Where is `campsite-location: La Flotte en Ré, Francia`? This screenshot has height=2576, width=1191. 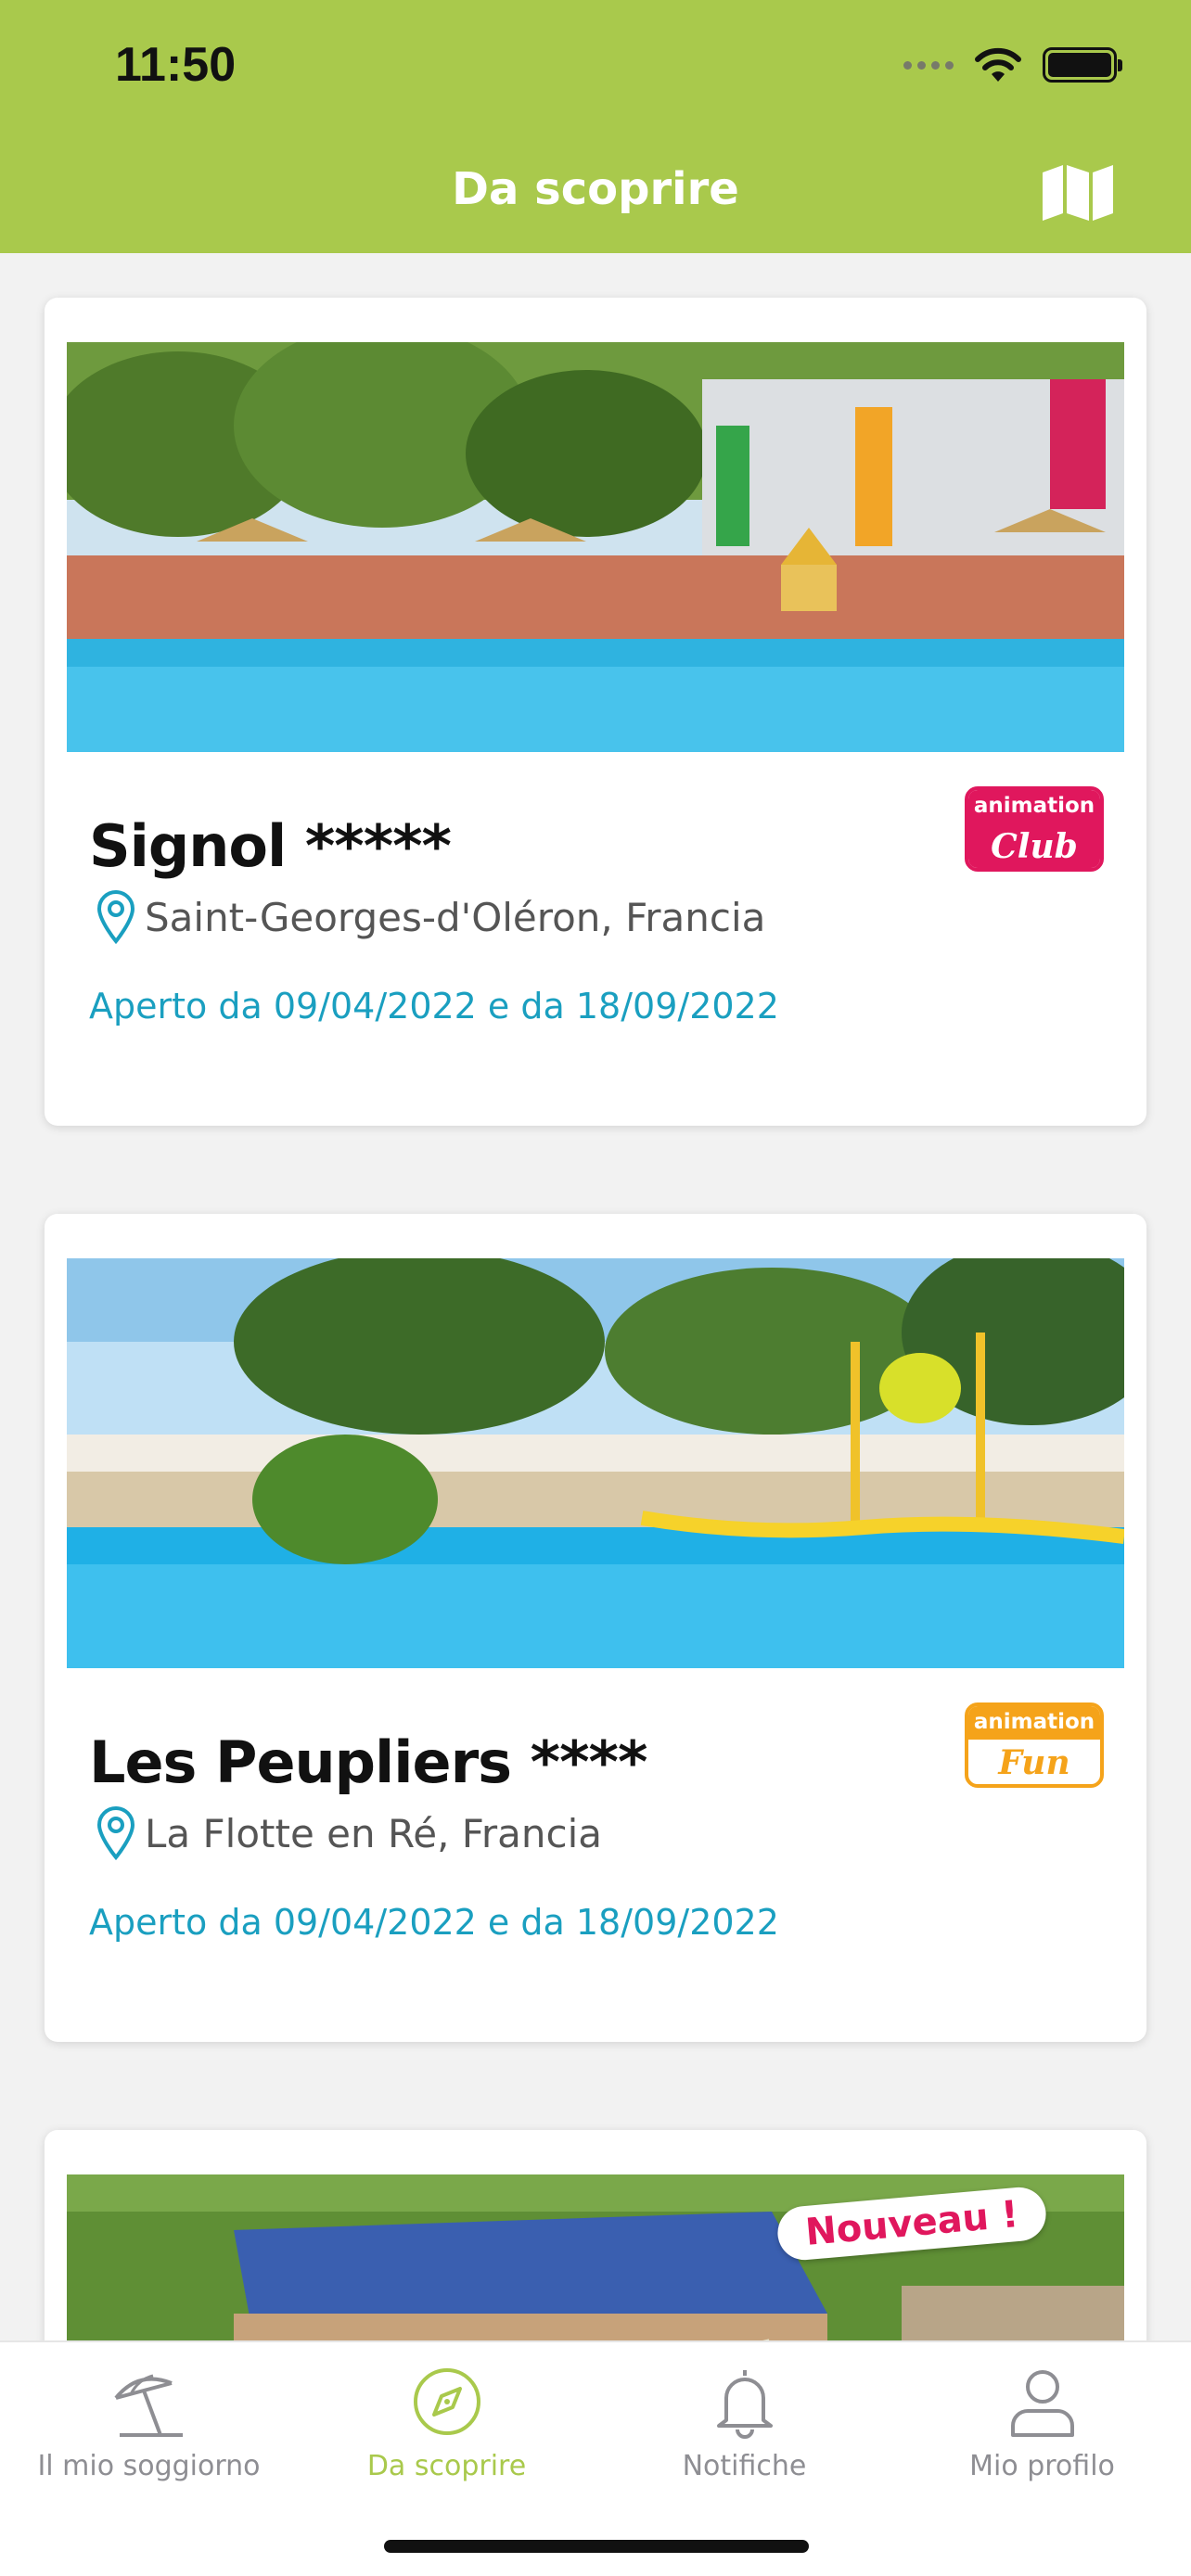 campsite-location: La Flotte en Ré, Francia is located at coordinates (374, 1833).